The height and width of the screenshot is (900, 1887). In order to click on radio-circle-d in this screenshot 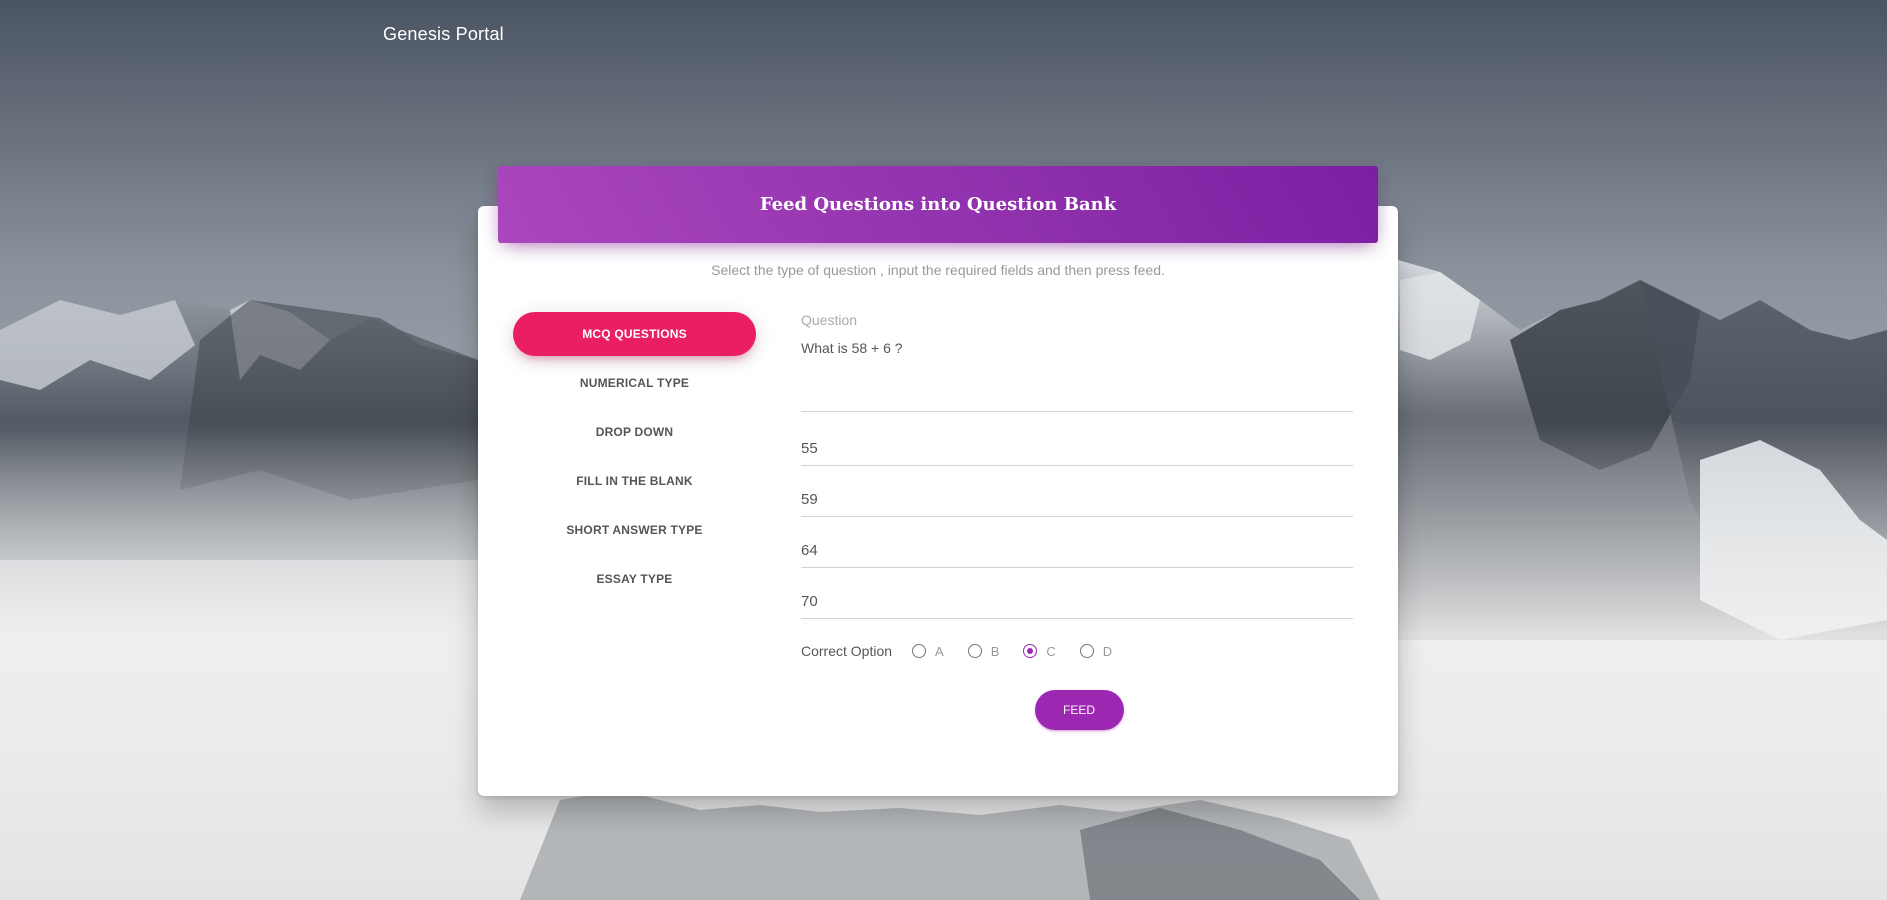, I will do `click(1086, 651)`.